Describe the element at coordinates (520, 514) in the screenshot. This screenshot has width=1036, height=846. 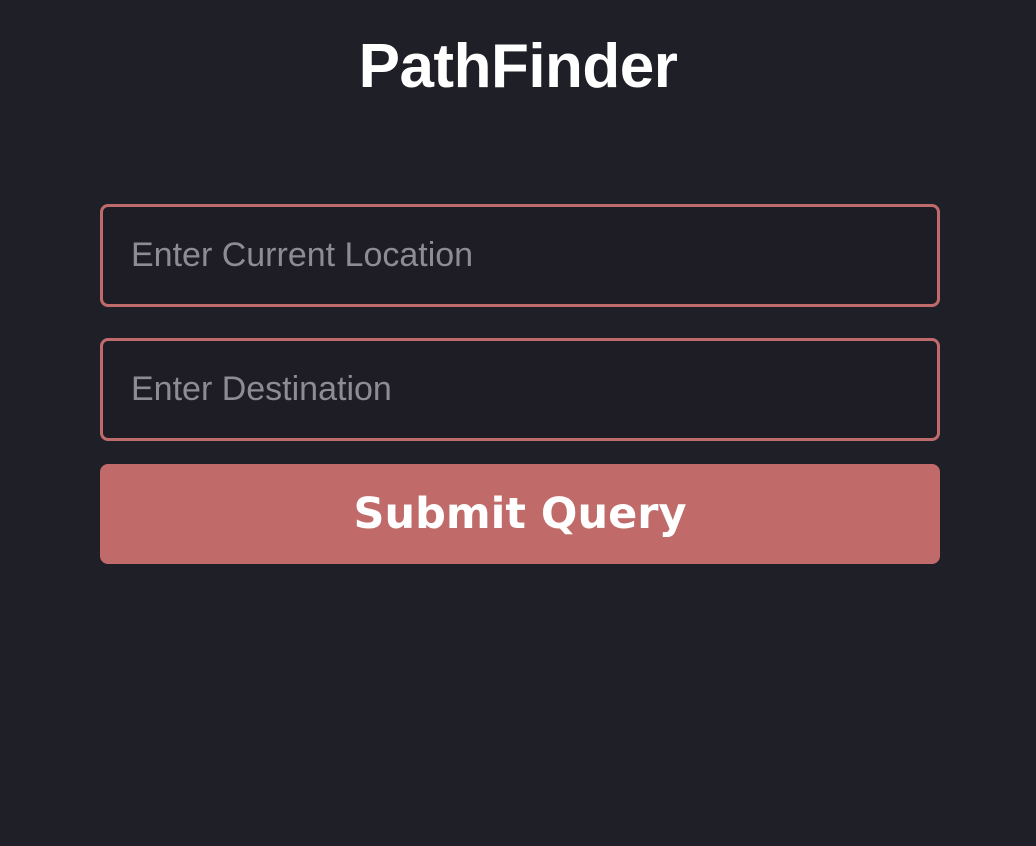
I see `submit-query-button: Submit Query` at that location.